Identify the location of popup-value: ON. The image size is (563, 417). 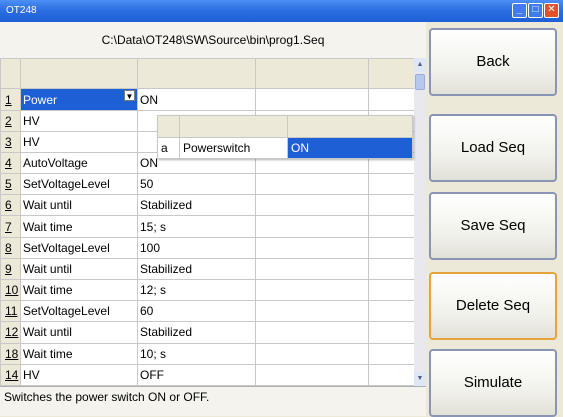
(350, 148).